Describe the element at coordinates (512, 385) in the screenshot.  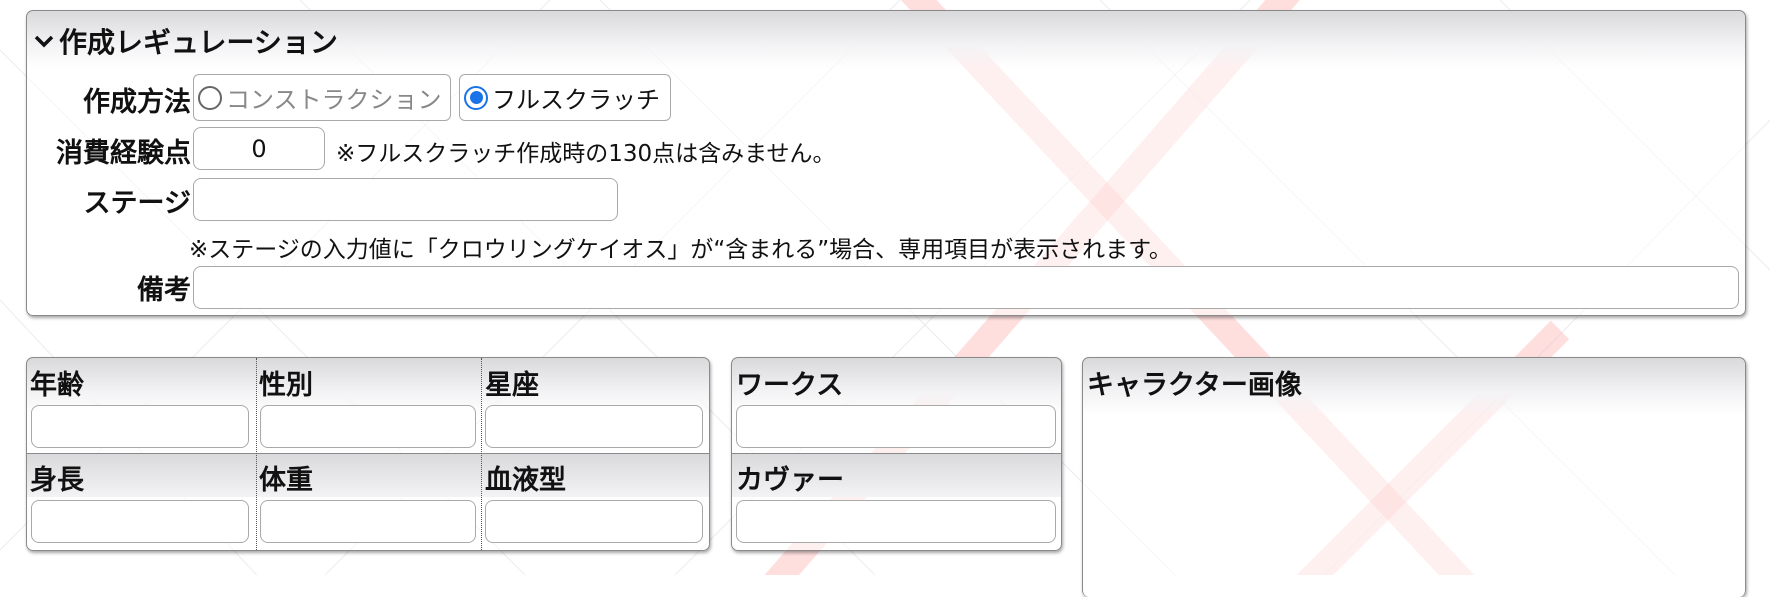
I see `sign-label: 星座` at that location.